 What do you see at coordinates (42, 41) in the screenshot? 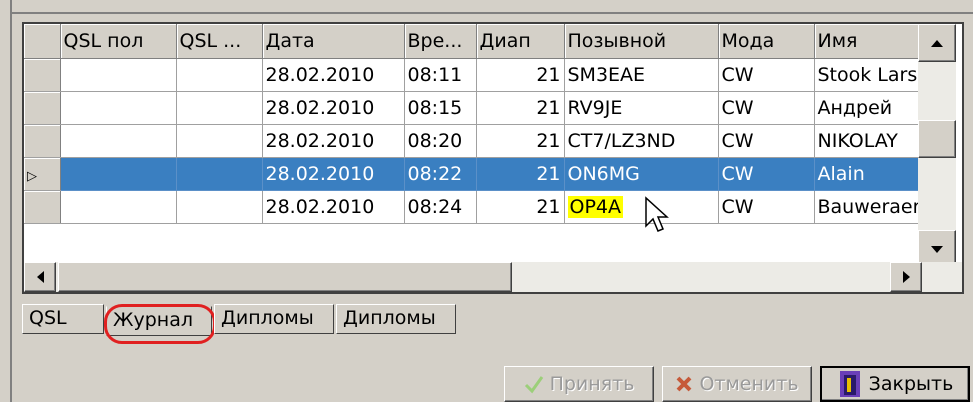
I see `header-indicator-cell` at bounding box center [42, 41].